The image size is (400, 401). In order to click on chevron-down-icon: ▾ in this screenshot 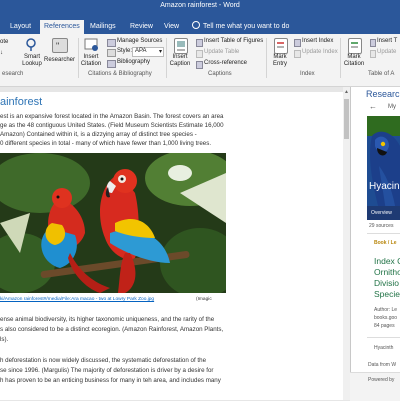, I will do `click(160, 52)`.